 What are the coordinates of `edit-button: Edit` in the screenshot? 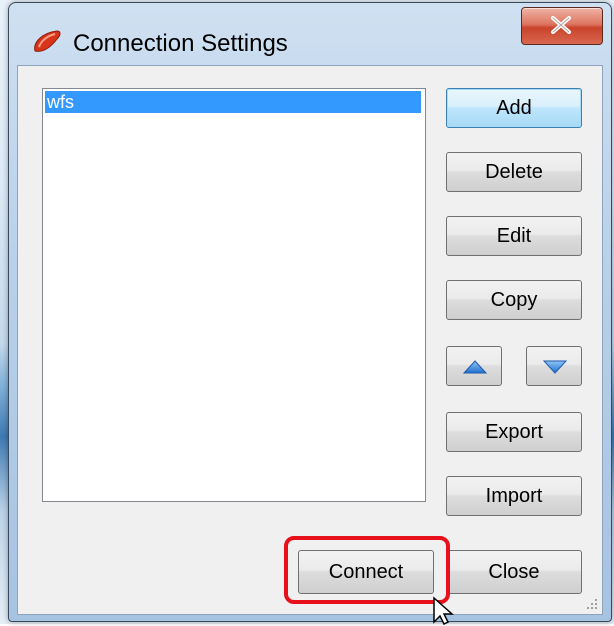 It's located at (514, 236).